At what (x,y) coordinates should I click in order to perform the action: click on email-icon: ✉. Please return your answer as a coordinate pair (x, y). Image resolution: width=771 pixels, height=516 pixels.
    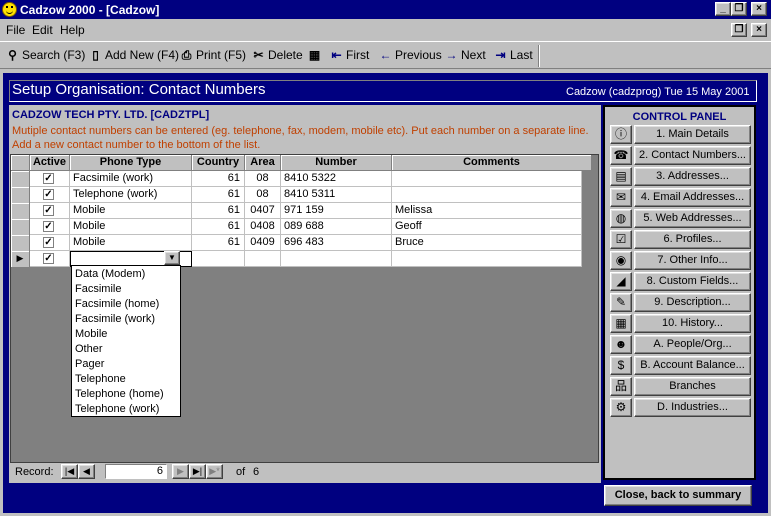
    Looking at the image, I should click on (621, 197).